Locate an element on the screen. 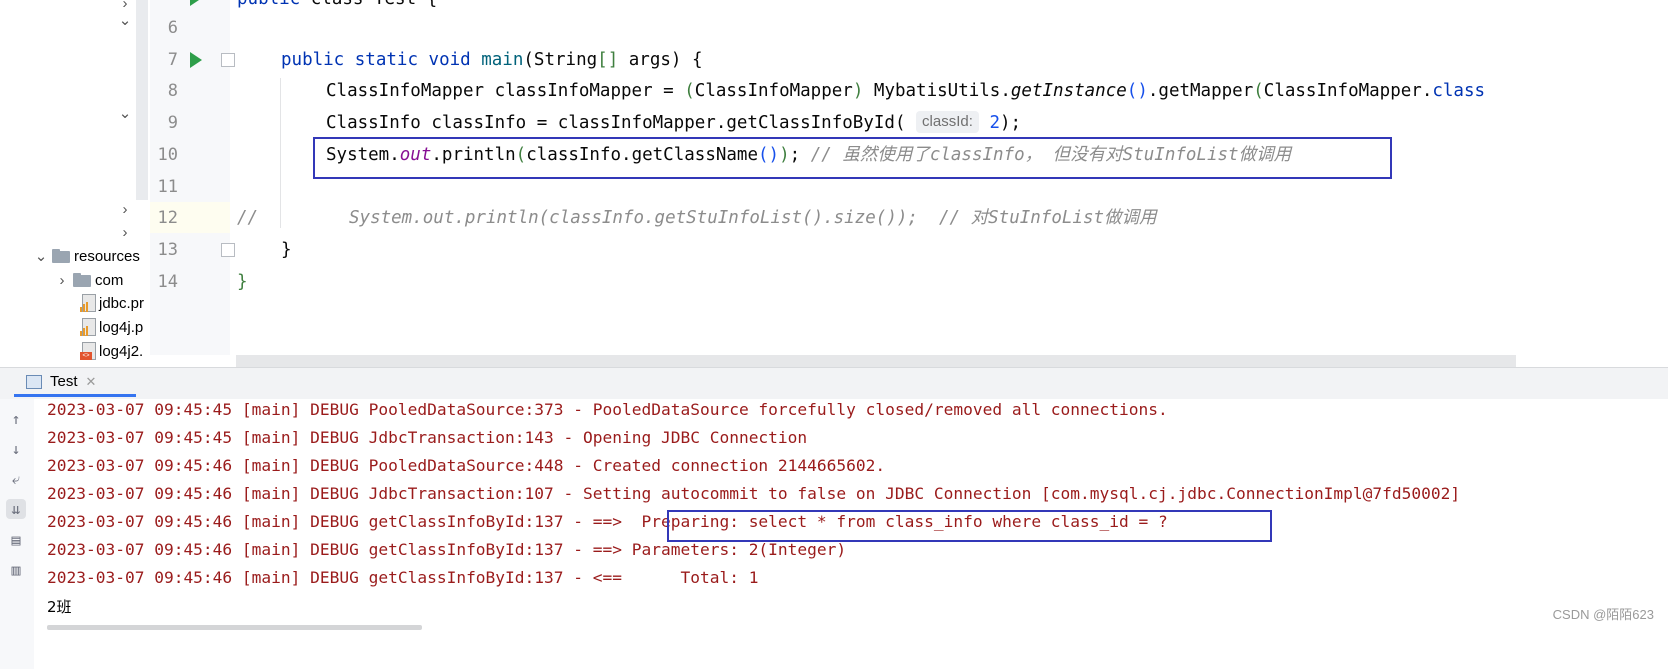  code-token: ) is located at coordinates (858, 91).